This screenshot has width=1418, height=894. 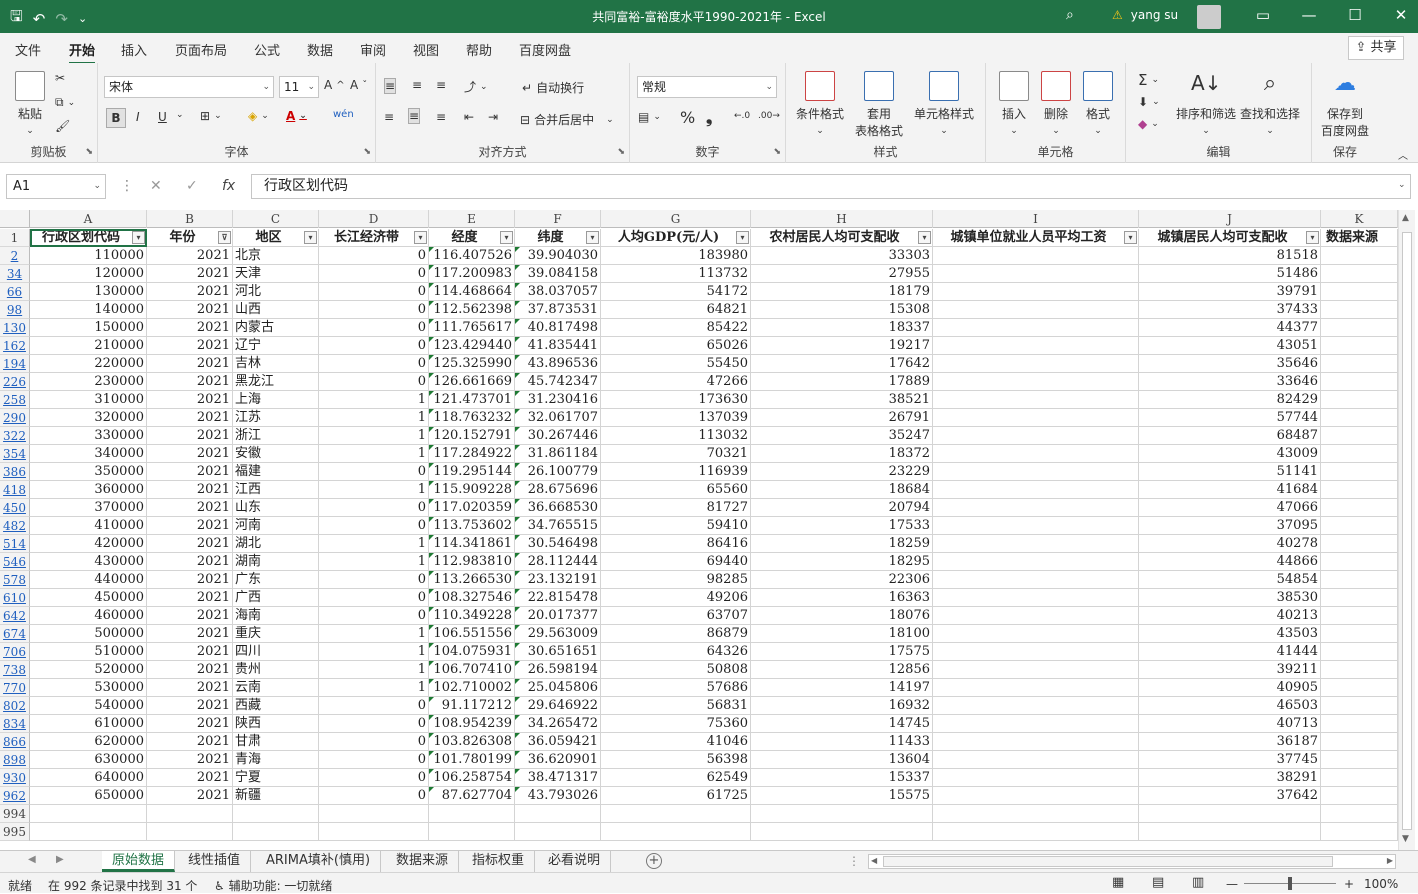 I want to click on avatar, so click(x=1209, y=17).